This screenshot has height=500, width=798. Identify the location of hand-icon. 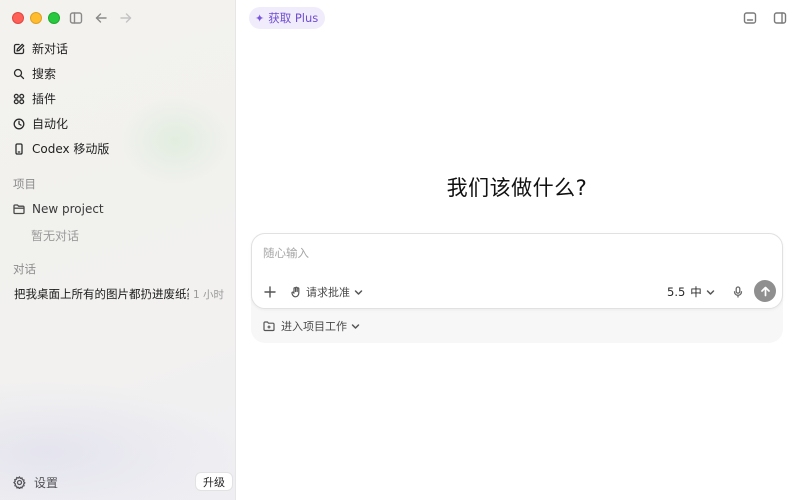
(296, 292).